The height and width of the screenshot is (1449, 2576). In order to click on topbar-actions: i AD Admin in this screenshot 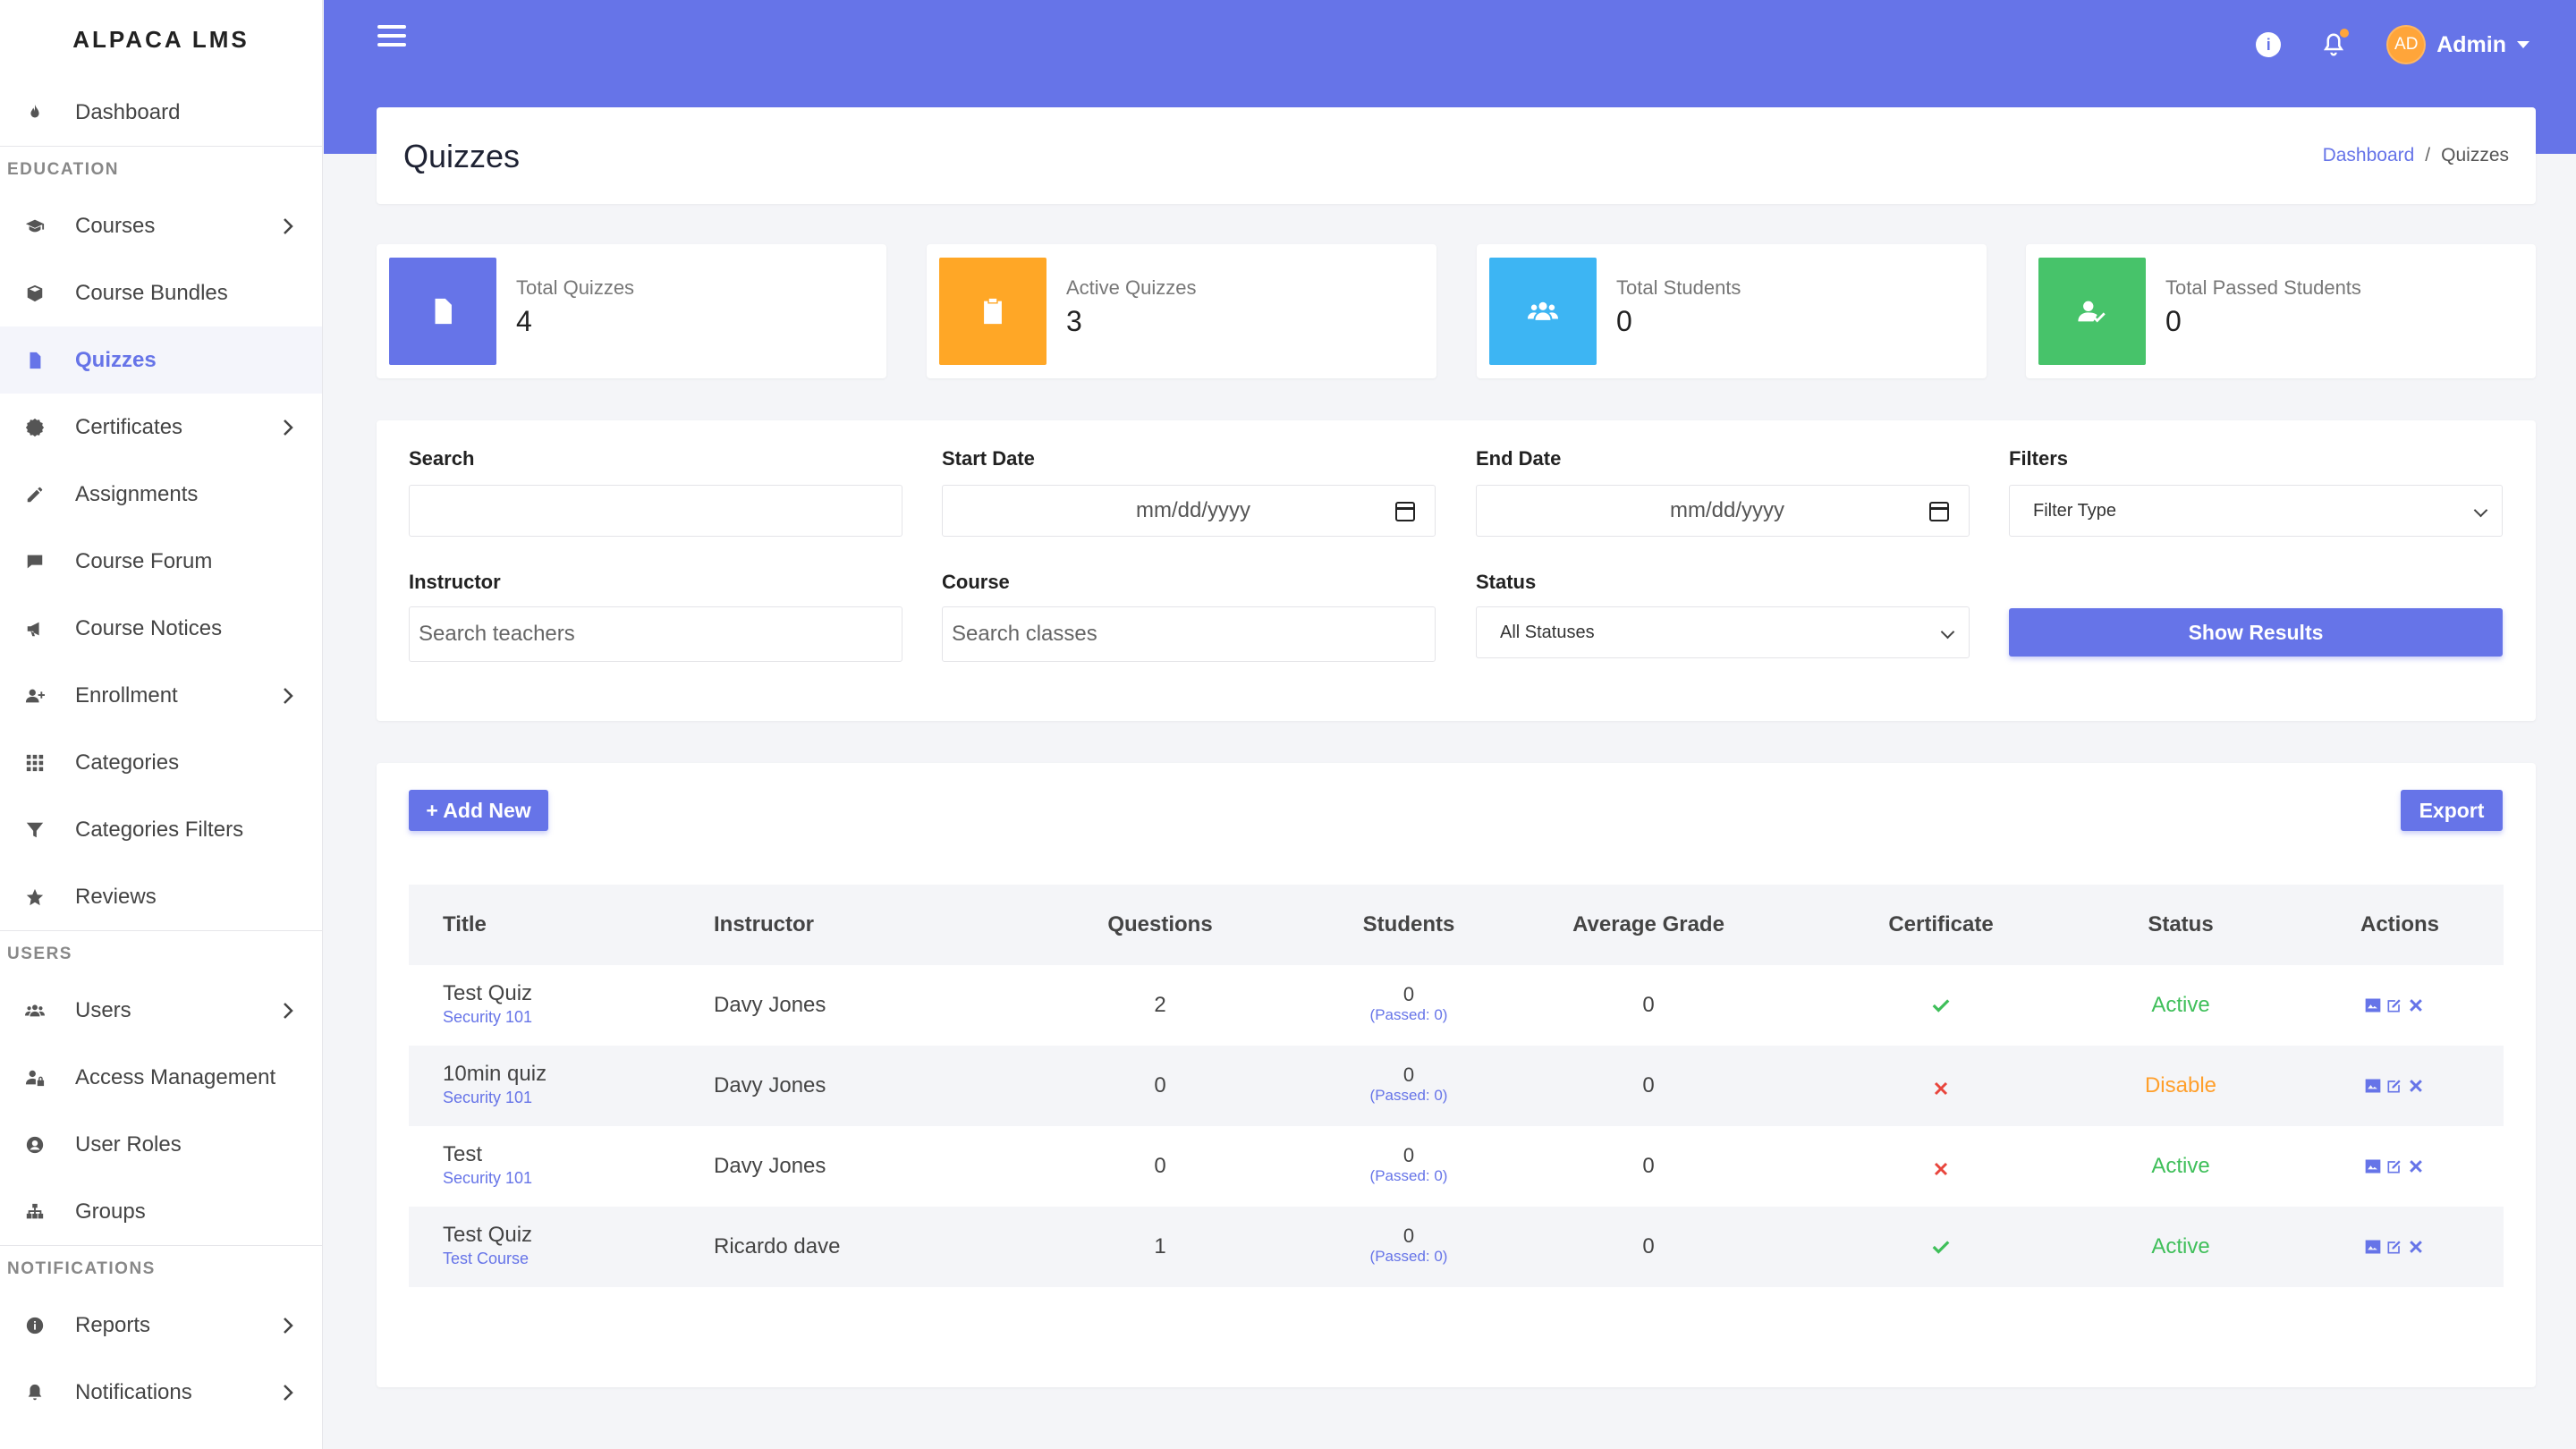, I will do `click(2392, 44)`.